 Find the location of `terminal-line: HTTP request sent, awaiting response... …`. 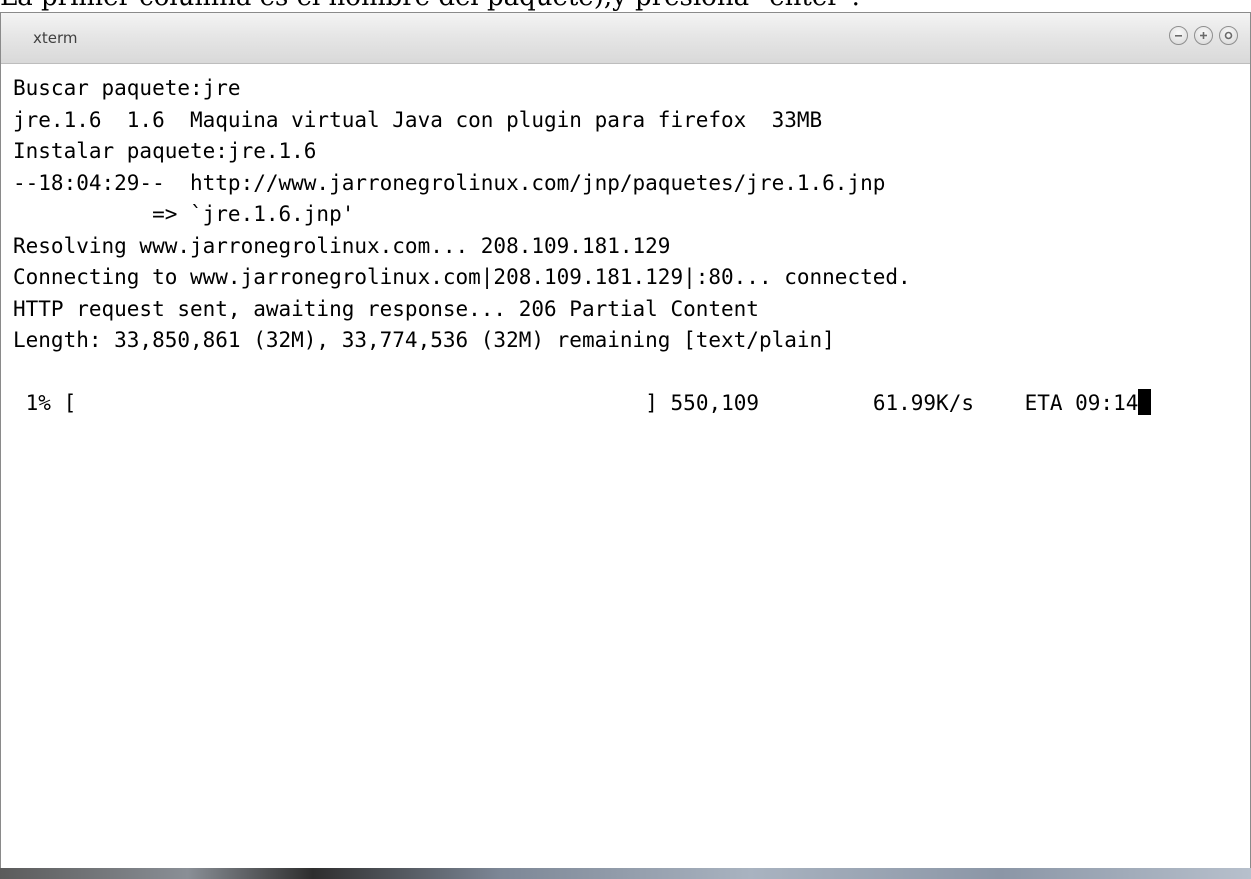

terminal-line: HTTP request sent, awaiting response... … is located at coordinates (386, 308).